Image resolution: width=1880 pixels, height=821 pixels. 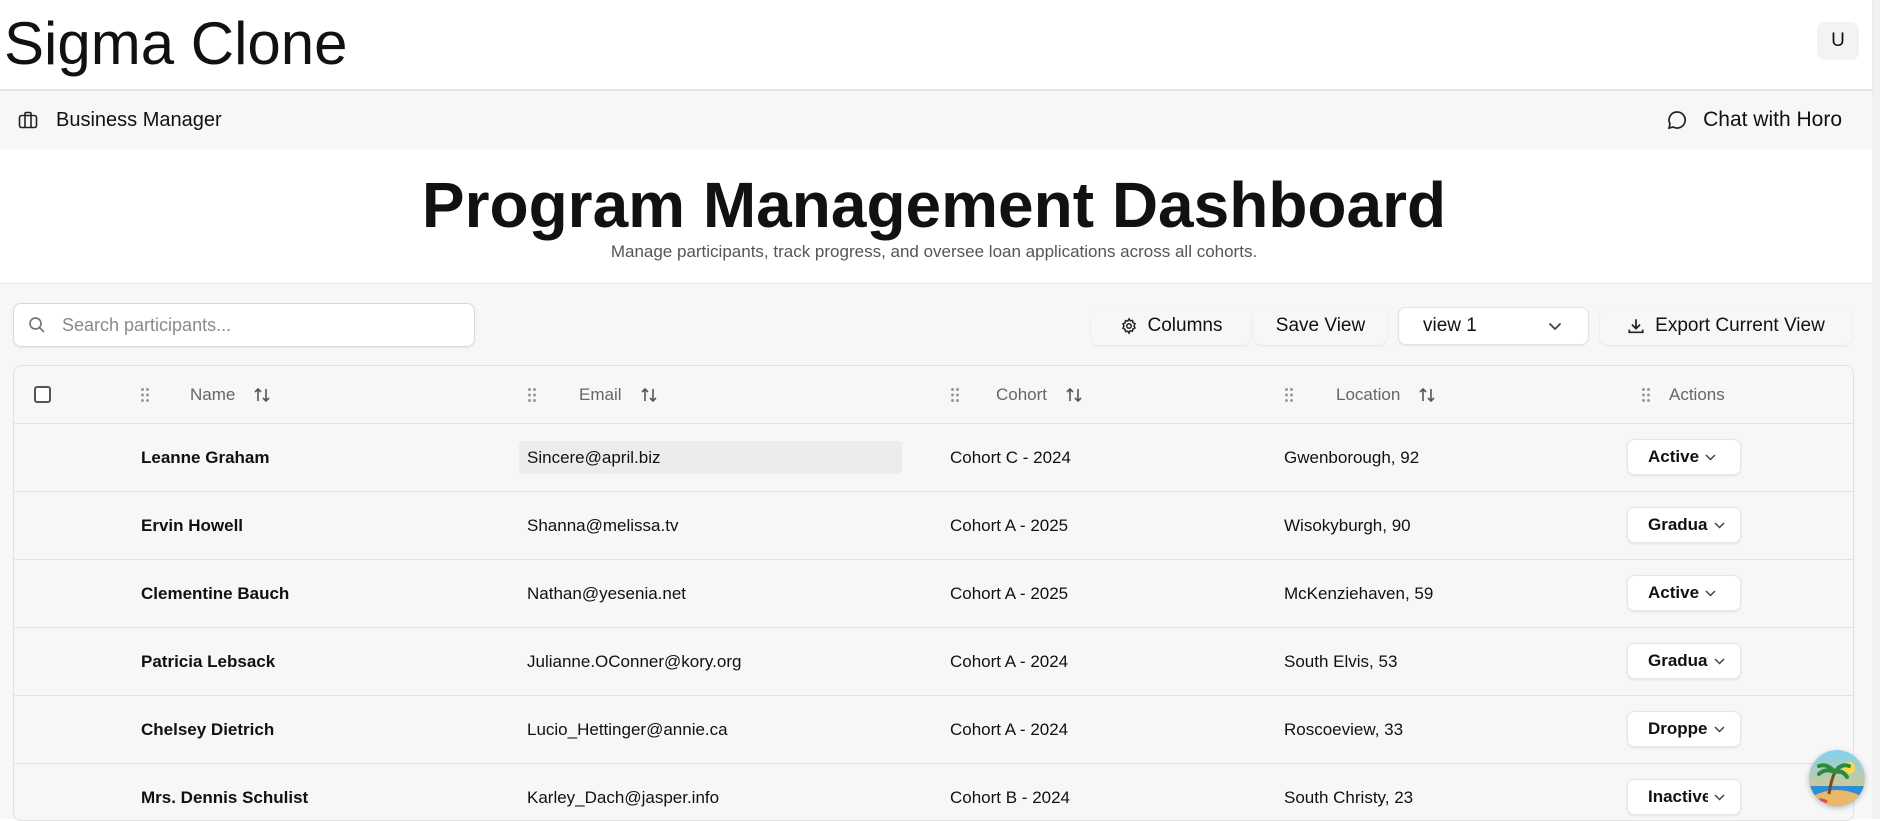 What do you see at coordinates (602, 525) in the screenshot?
I see `cell-email: Shanna@melissa.tv` at bounding box center [602, 525].